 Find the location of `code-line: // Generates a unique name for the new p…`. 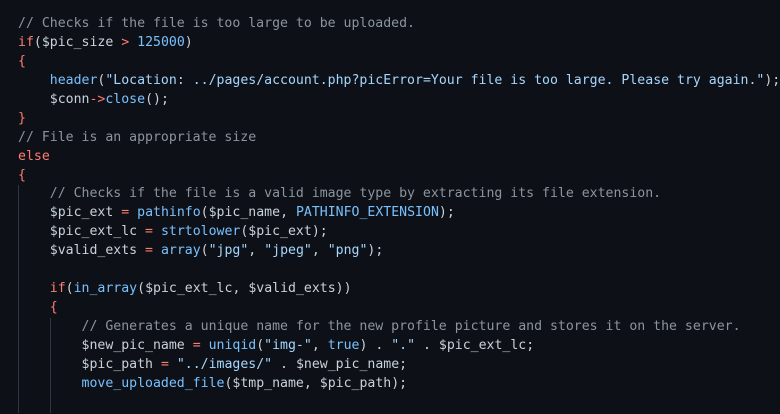

code-line: // Generates a unique name for the new p… is located at coordinates (390, 327).